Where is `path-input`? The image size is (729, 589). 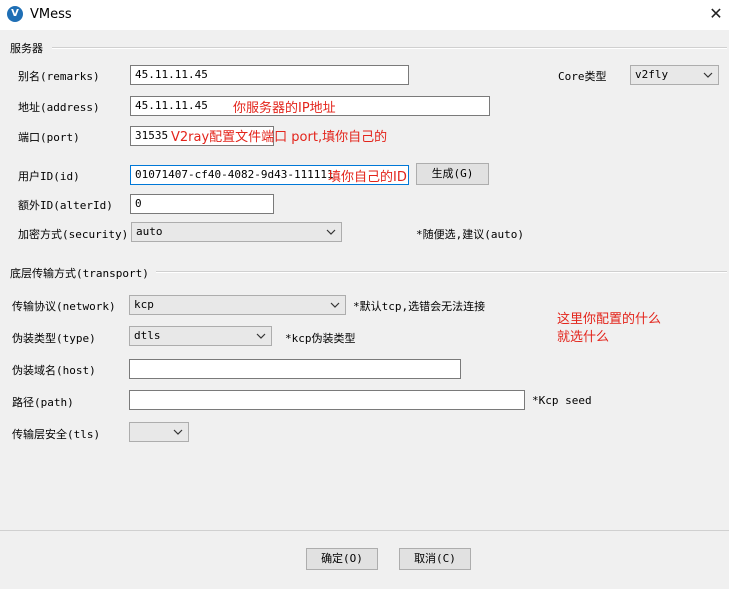 path-input is located at coordinates (327, 400).